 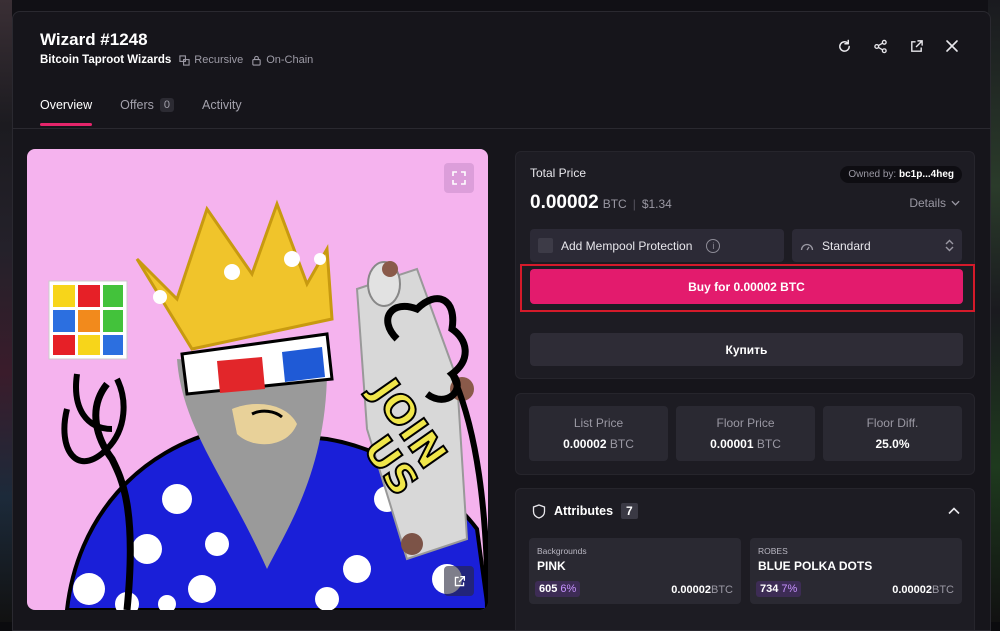 I want to click on expand-icon, so click(x=459, y=178).